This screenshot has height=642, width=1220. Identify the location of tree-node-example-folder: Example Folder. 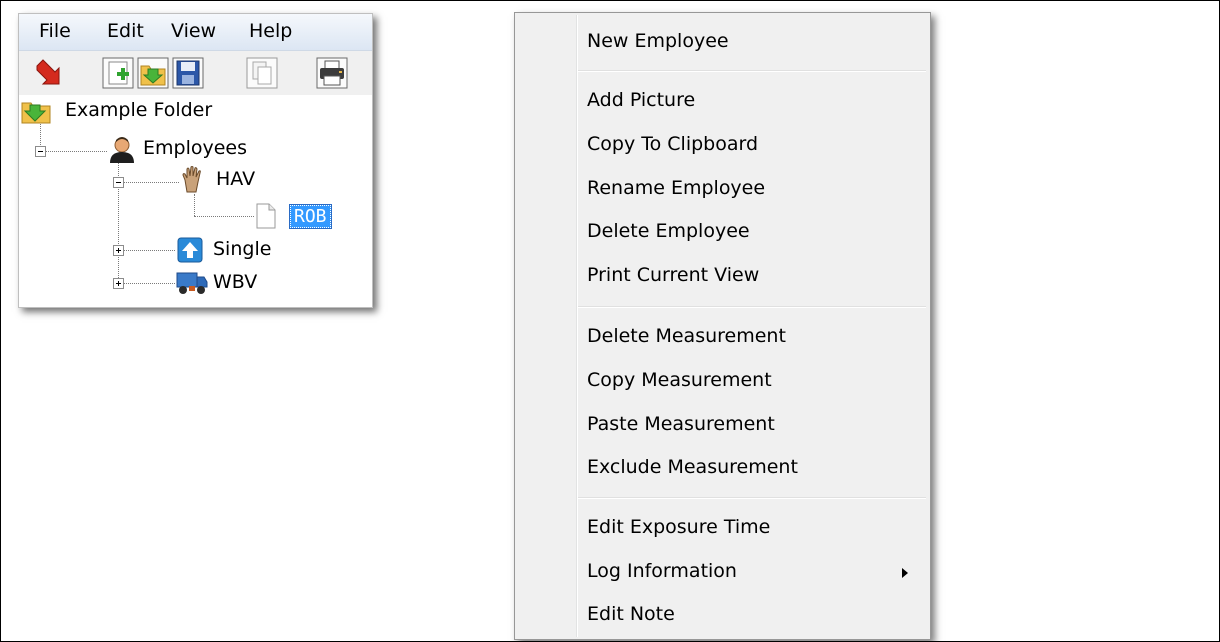
(138, 110).